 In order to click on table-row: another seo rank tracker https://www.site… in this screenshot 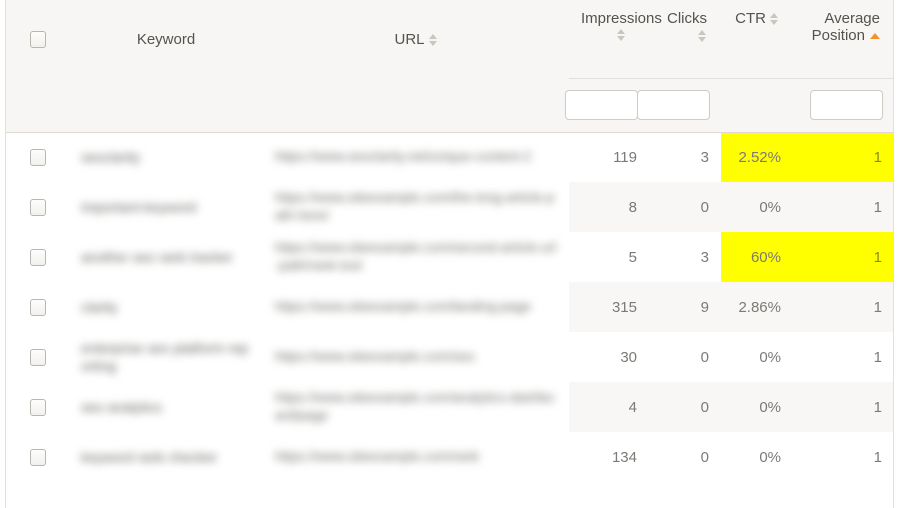, I will do `click(449, 257)`.